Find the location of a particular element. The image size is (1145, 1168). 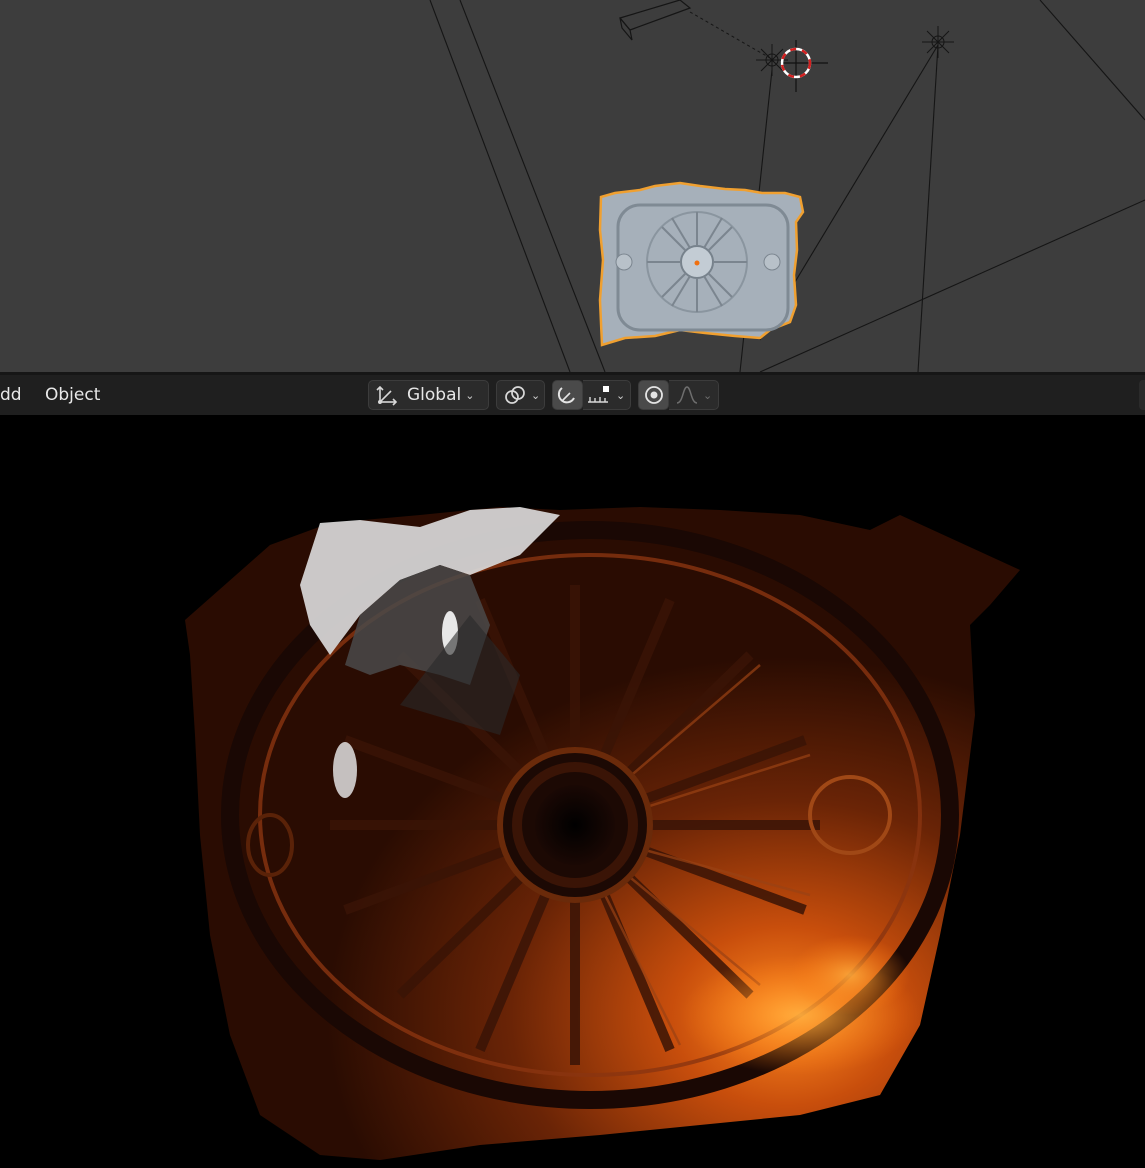

3d-cursor-icon is located at coordinates (804, 66).